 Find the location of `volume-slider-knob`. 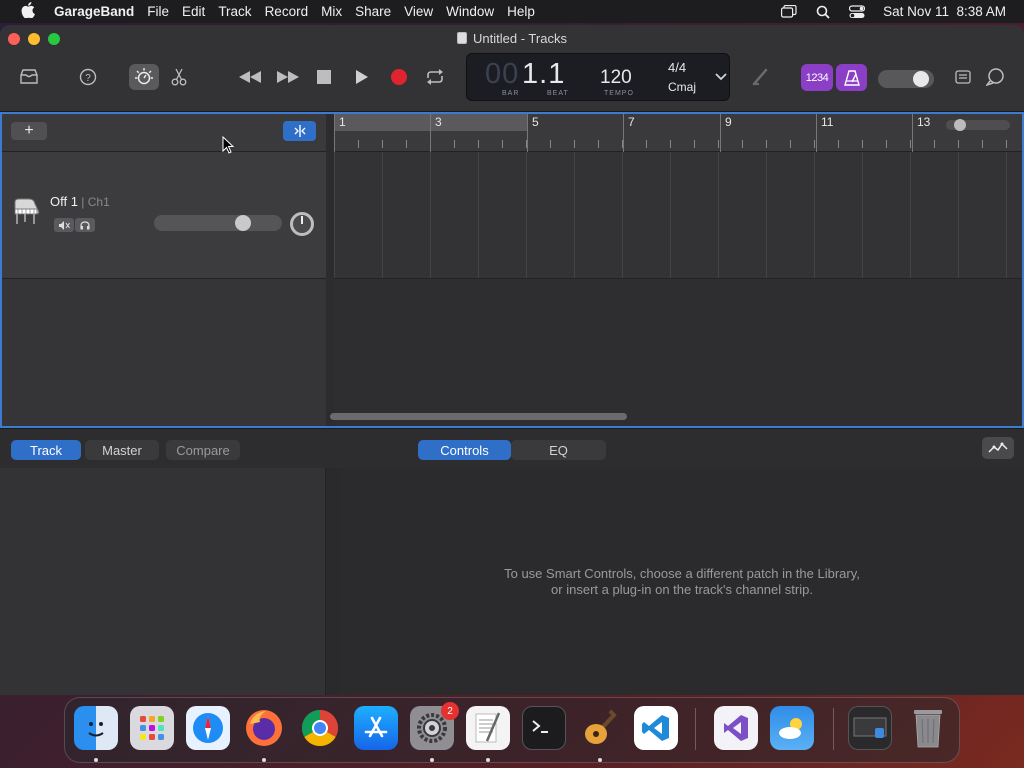

volume-slider-knob is located at coordinates (243, 223).